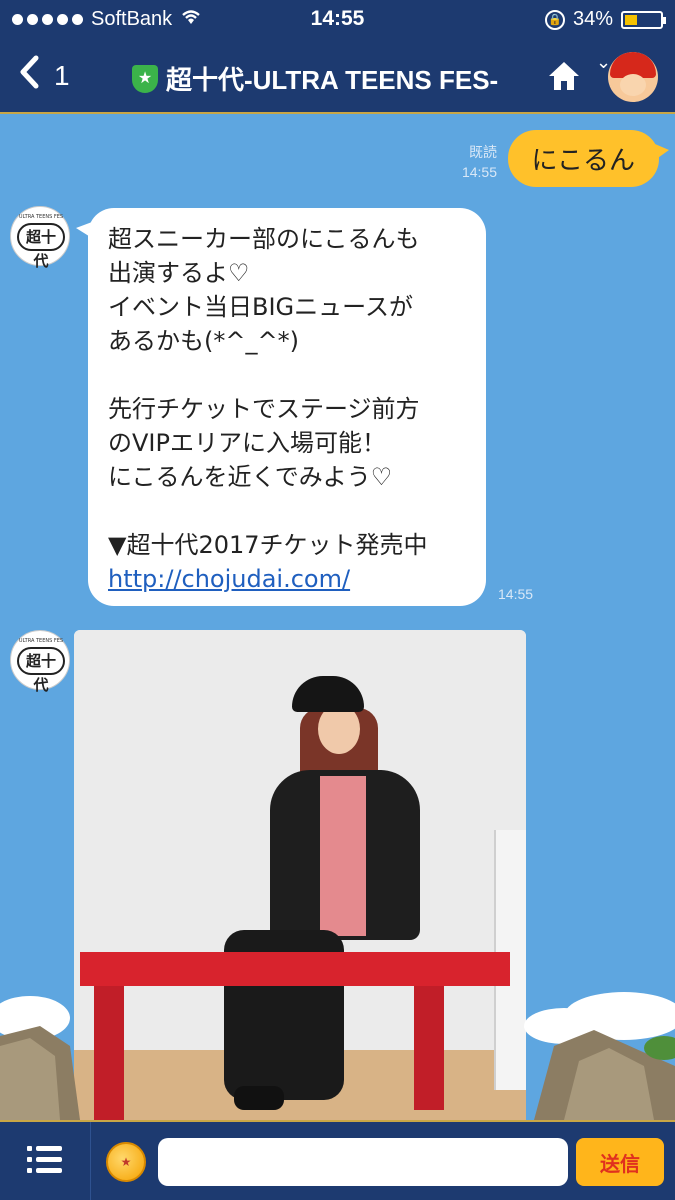  What do you see at coordinates (264, 409) in the screenshot?
I see `message-line: 先行チケットでステージ前方` at bounding box center [264, 409].